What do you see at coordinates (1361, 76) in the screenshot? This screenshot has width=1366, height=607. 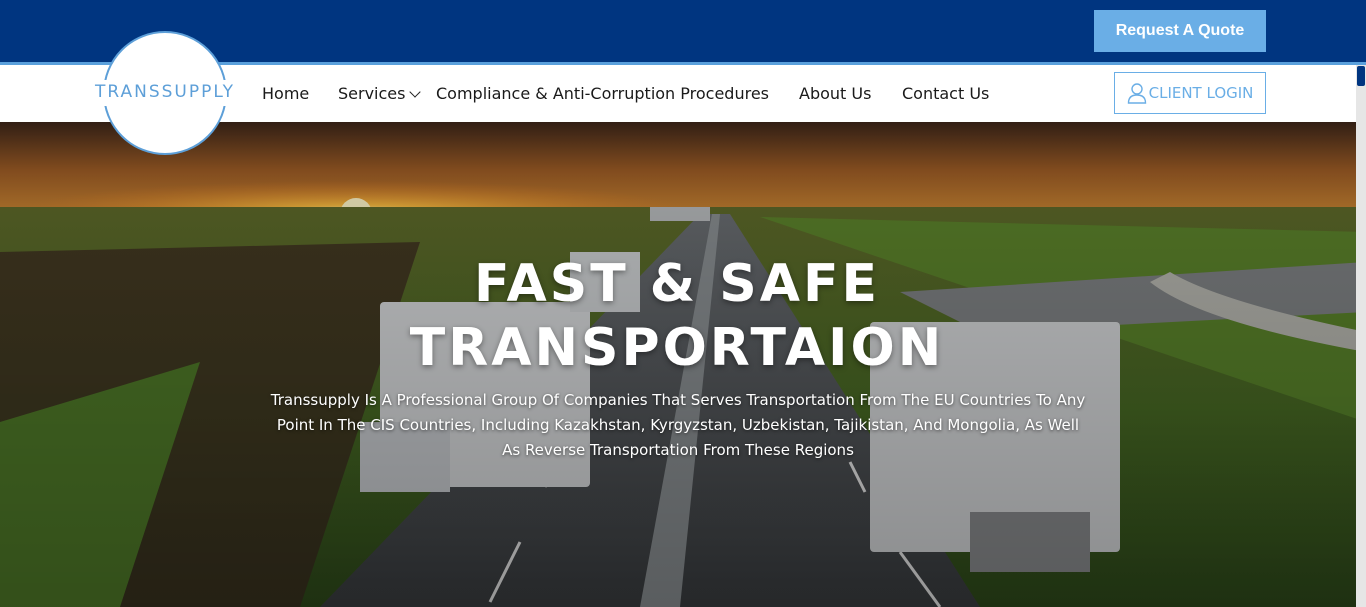 I see `scrollbar-thumb` at bounding box center [1361, 76].